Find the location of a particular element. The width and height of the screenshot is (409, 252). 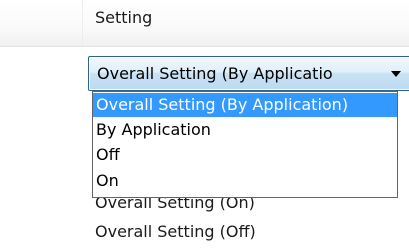

triangle-down-icon is located at coordinates (396, 74).